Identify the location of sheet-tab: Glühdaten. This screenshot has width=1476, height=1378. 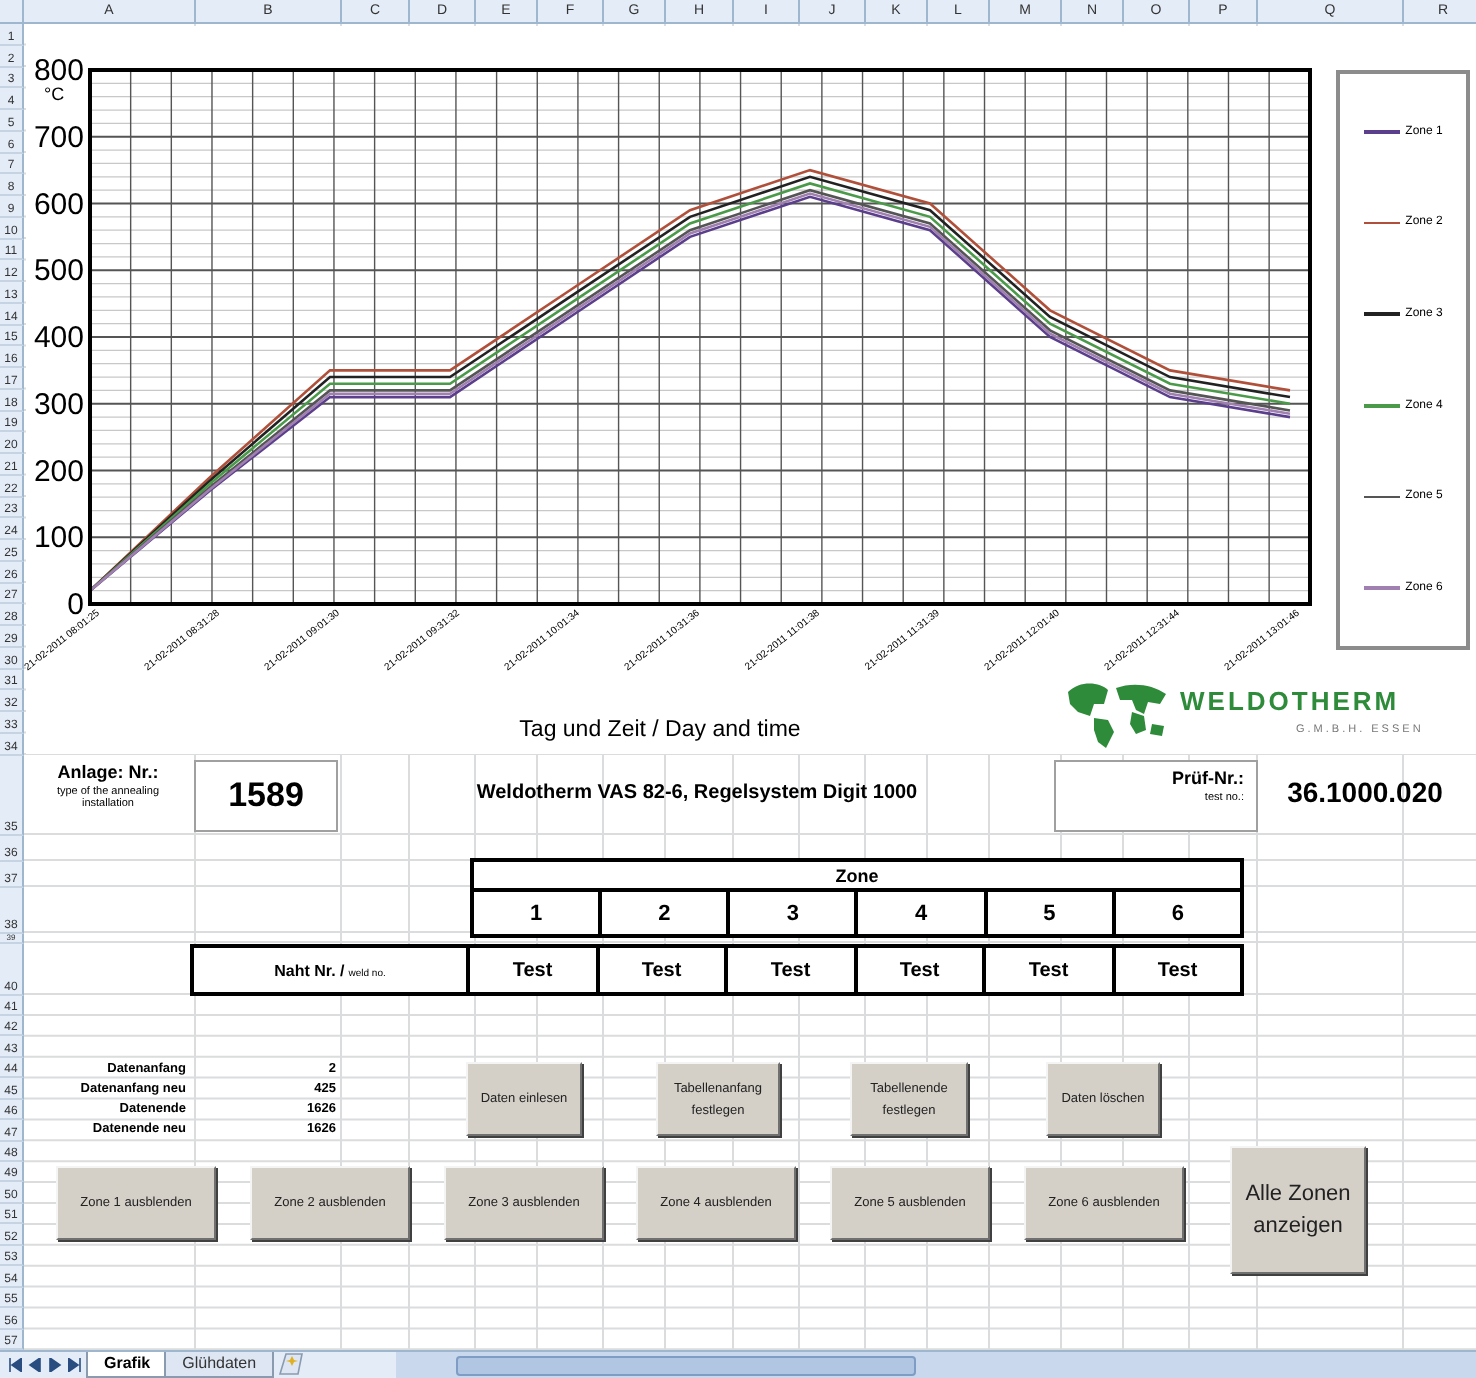
(219, 1365).